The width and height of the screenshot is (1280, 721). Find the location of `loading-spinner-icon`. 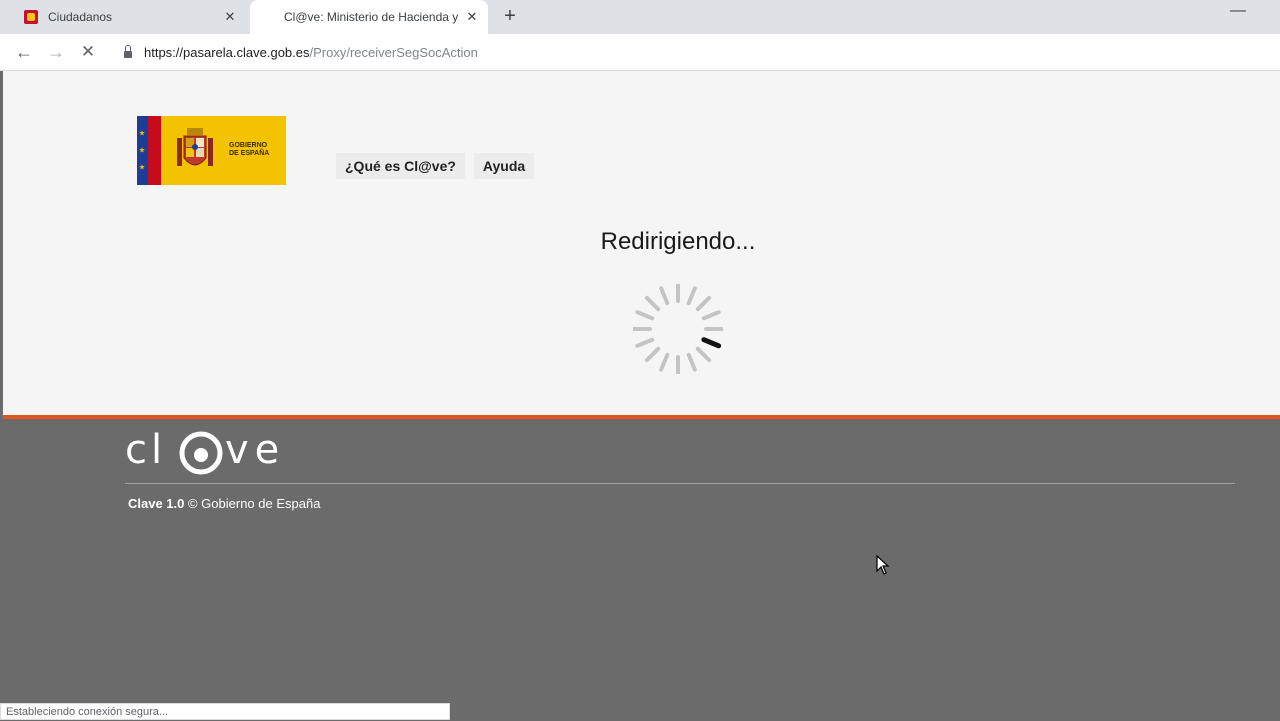

loading-spinner-icon is located at coordinates (678, 329).